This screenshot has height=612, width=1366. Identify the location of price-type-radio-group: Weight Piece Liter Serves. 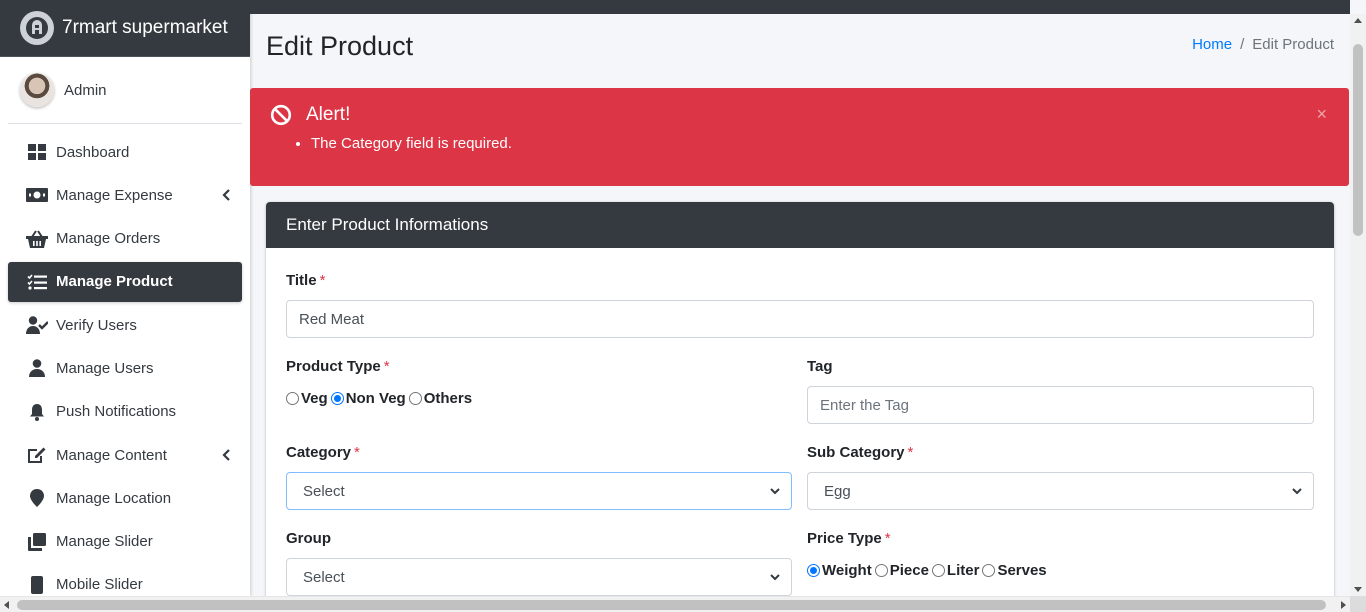
(928, 570).